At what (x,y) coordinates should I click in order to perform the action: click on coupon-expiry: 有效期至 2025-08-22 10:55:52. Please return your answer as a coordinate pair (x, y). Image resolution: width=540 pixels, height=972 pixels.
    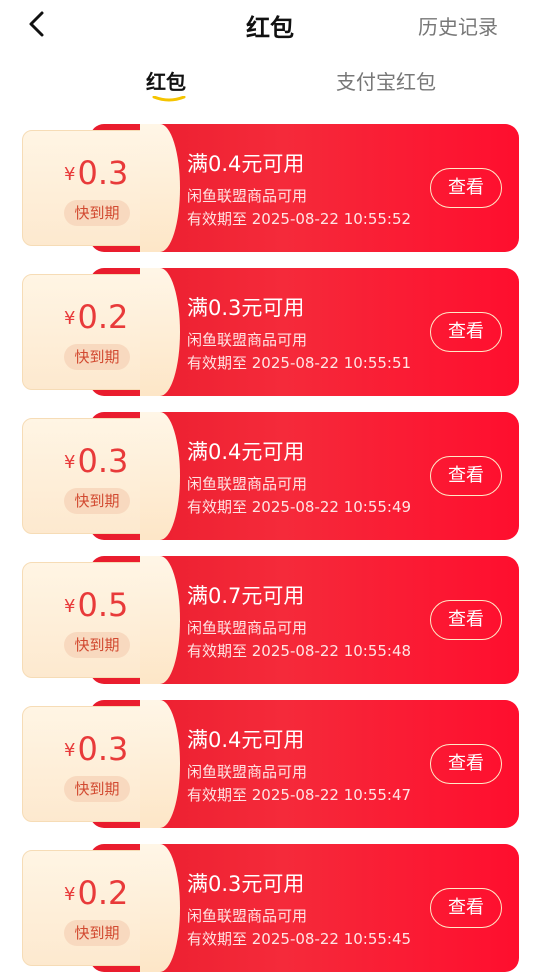
    Looking at the image, I should click on (299, 219).